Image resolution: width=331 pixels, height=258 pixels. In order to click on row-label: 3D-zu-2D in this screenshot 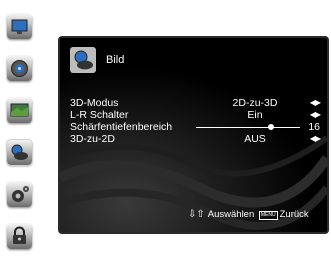, I will do `click(92, 139)`.